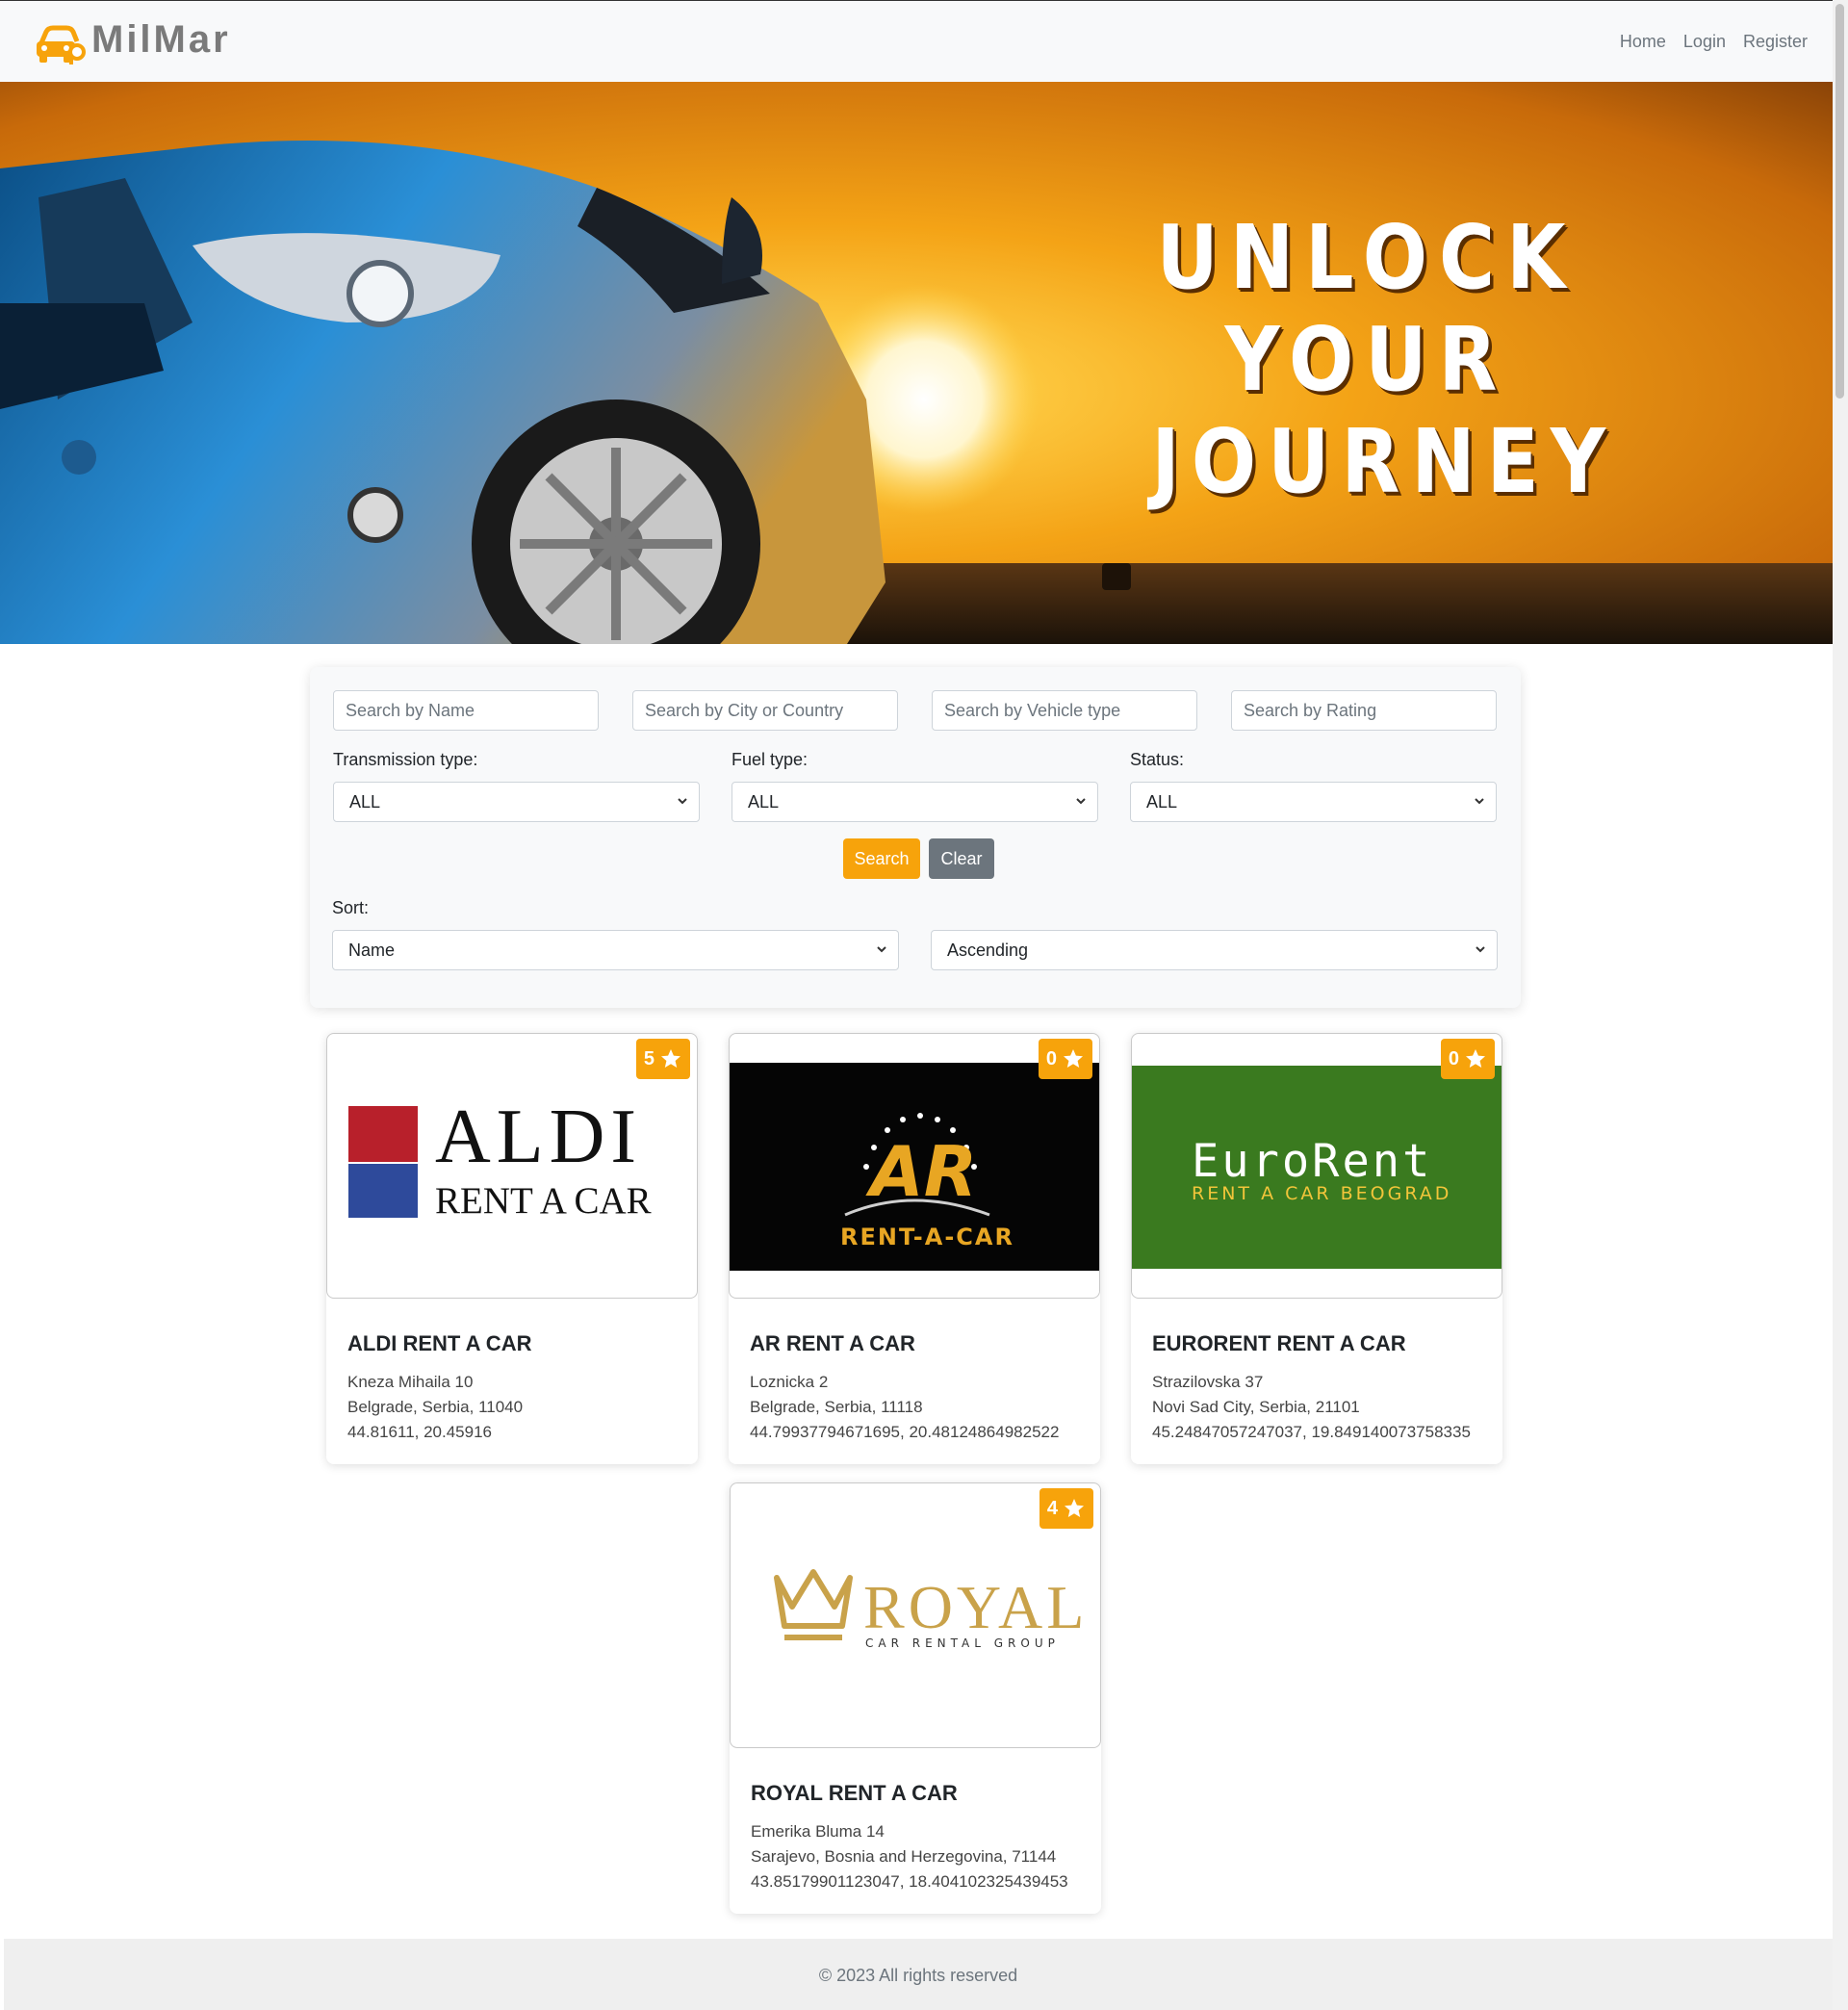 The image size is (1848, 2010). I want to click on transmission-select-value: ALL, so click(365, 801).